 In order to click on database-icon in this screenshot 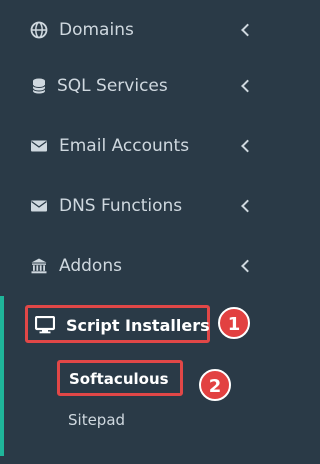, I will do `click(39, 86)`.